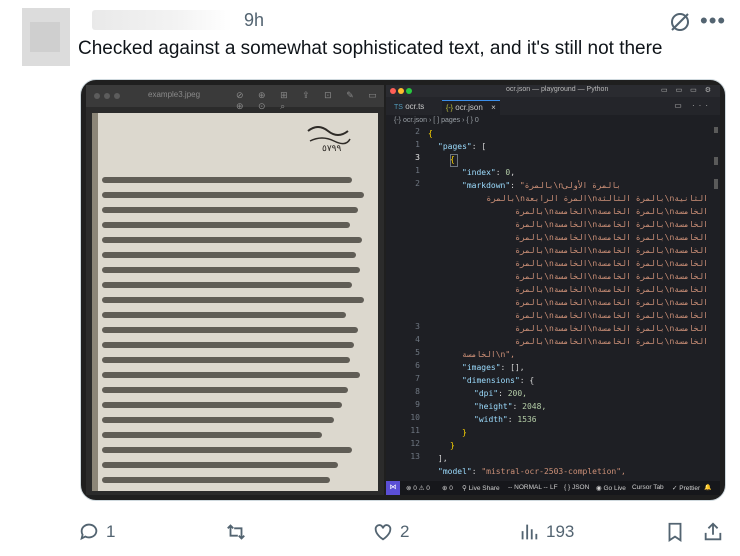 Image resolution: width=740 pixels, height=556 pixels. What do you see at coordinates (111, 531) in the screenshot?
I see `reply-count: 1` at bounding box center [111, 531].